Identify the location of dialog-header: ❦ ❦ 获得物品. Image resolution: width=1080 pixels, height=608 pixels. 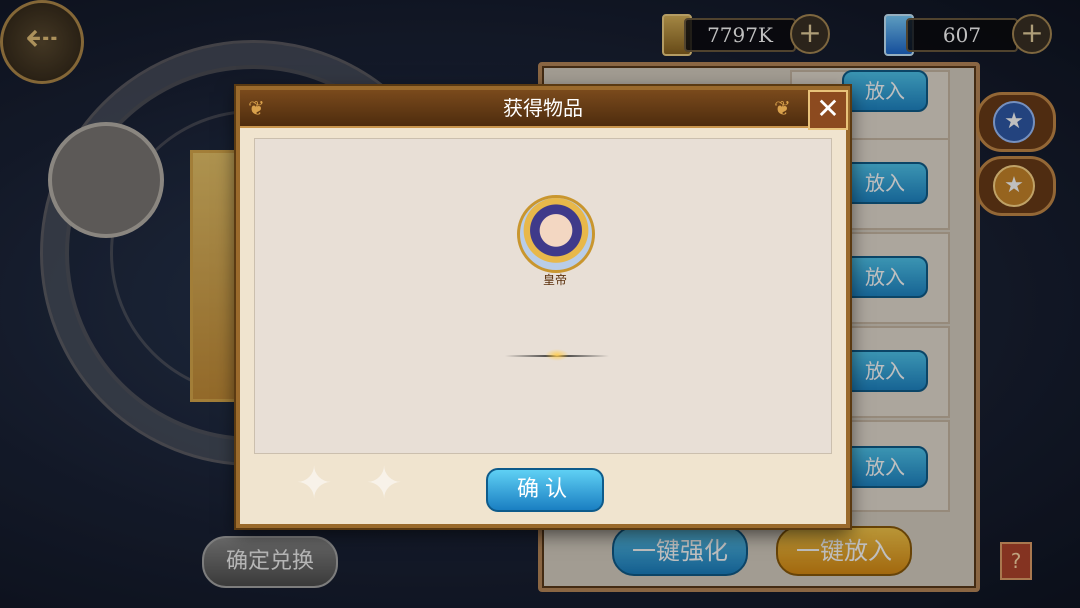
(543, 109).